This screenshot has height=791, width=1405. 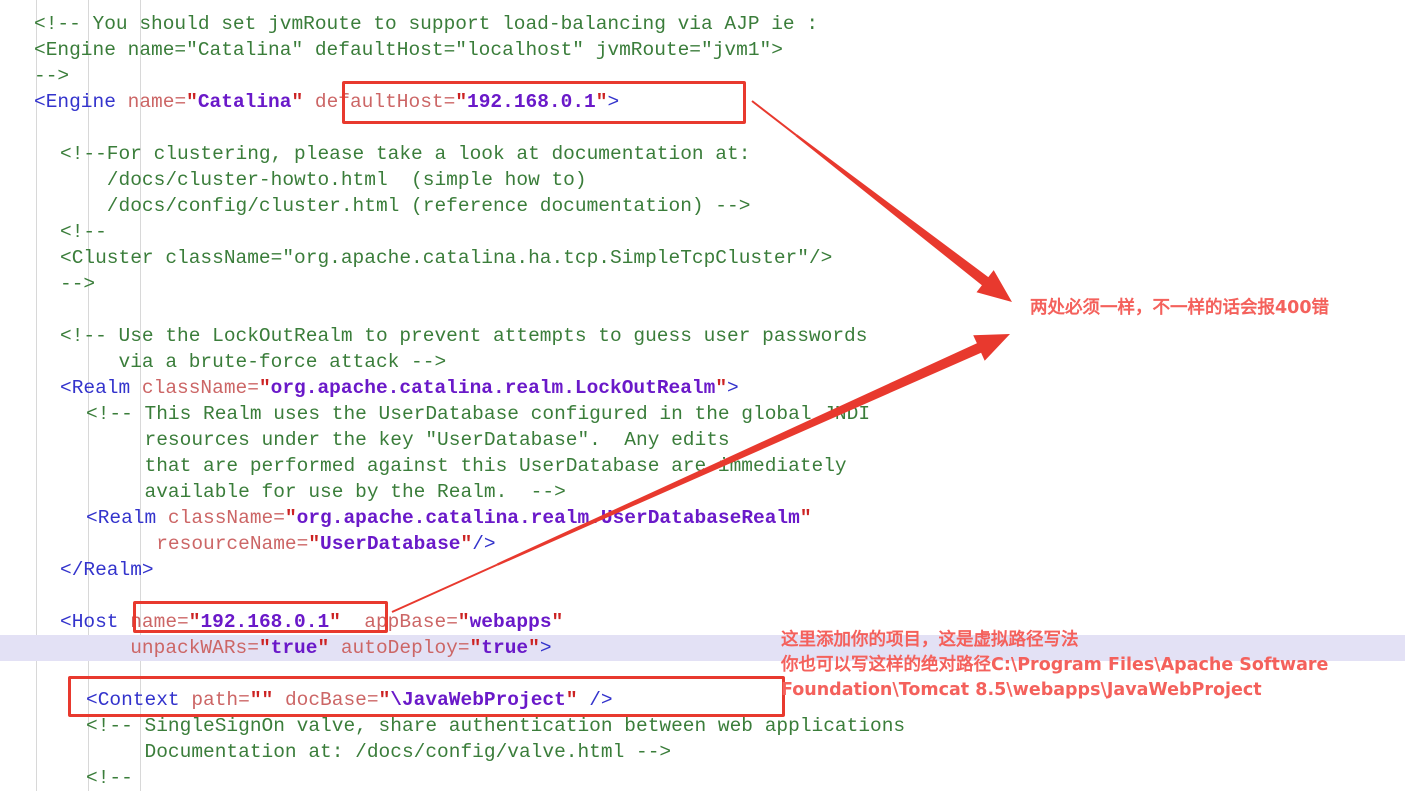 What do you see at coordinates (393, 622) in the screenshot?
I see `code-token-attr: appBase` at bounding box center [393, 622].